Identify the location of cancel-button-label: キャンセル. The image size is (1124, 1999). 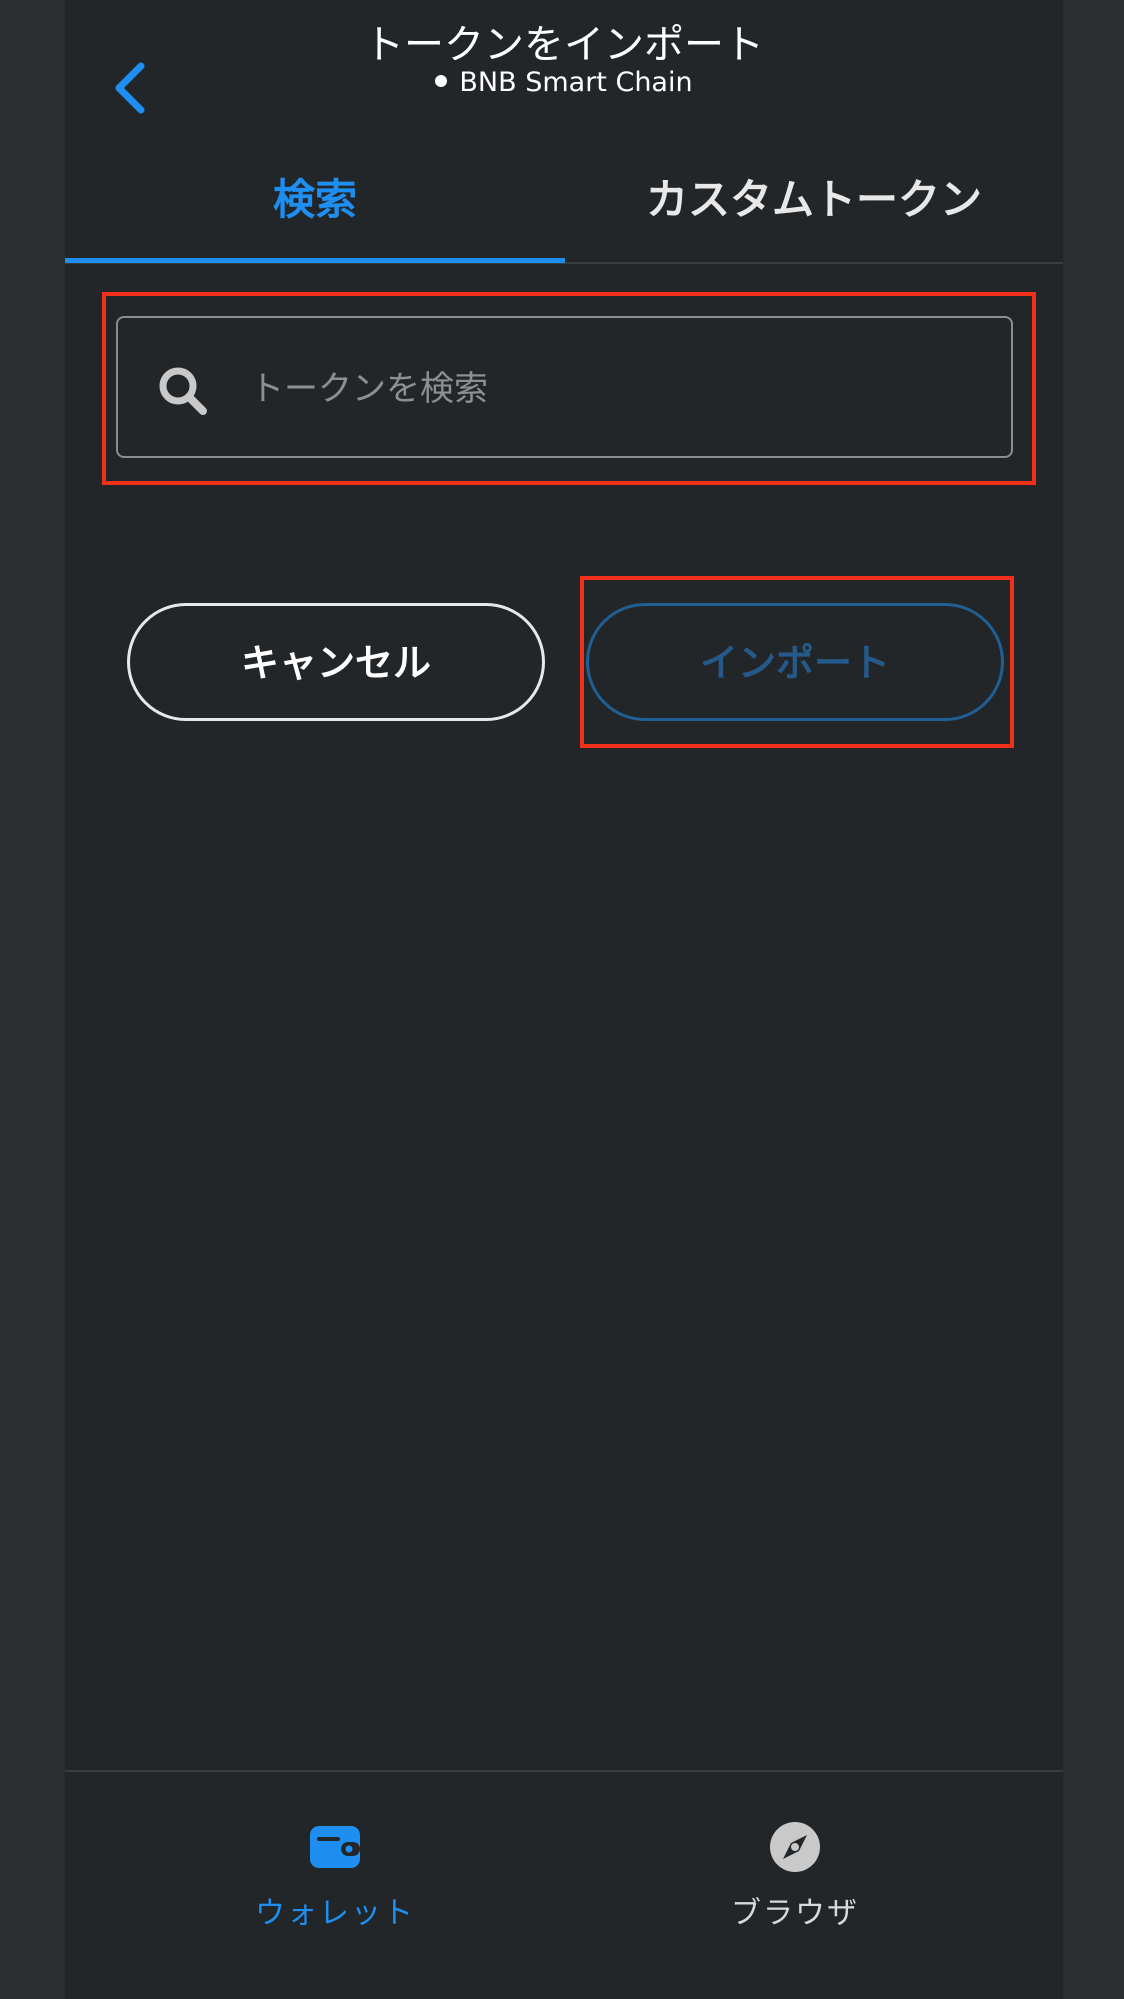
(335, 663).